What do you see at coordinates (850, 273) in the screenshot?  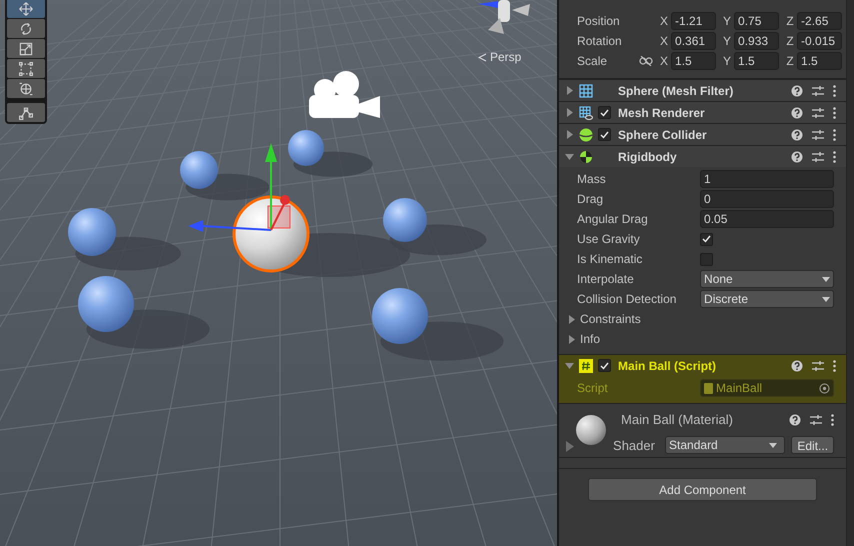 I see `scrollbar` at bounding box center [850, 273].